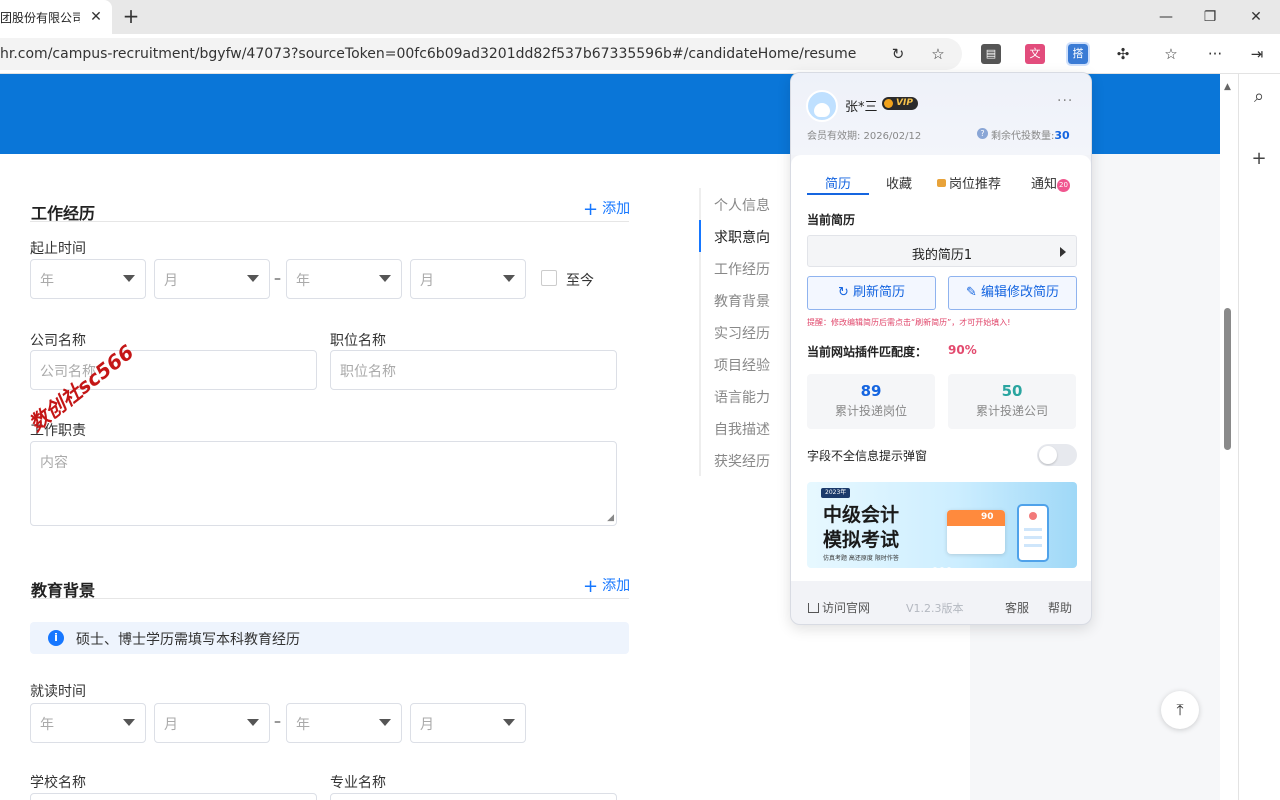 This screenshot has width=1280, height=800. Describe the element at coordinates (1035, 54) in the screenshot. I see `puzzle-card-icon: 文` at that location.